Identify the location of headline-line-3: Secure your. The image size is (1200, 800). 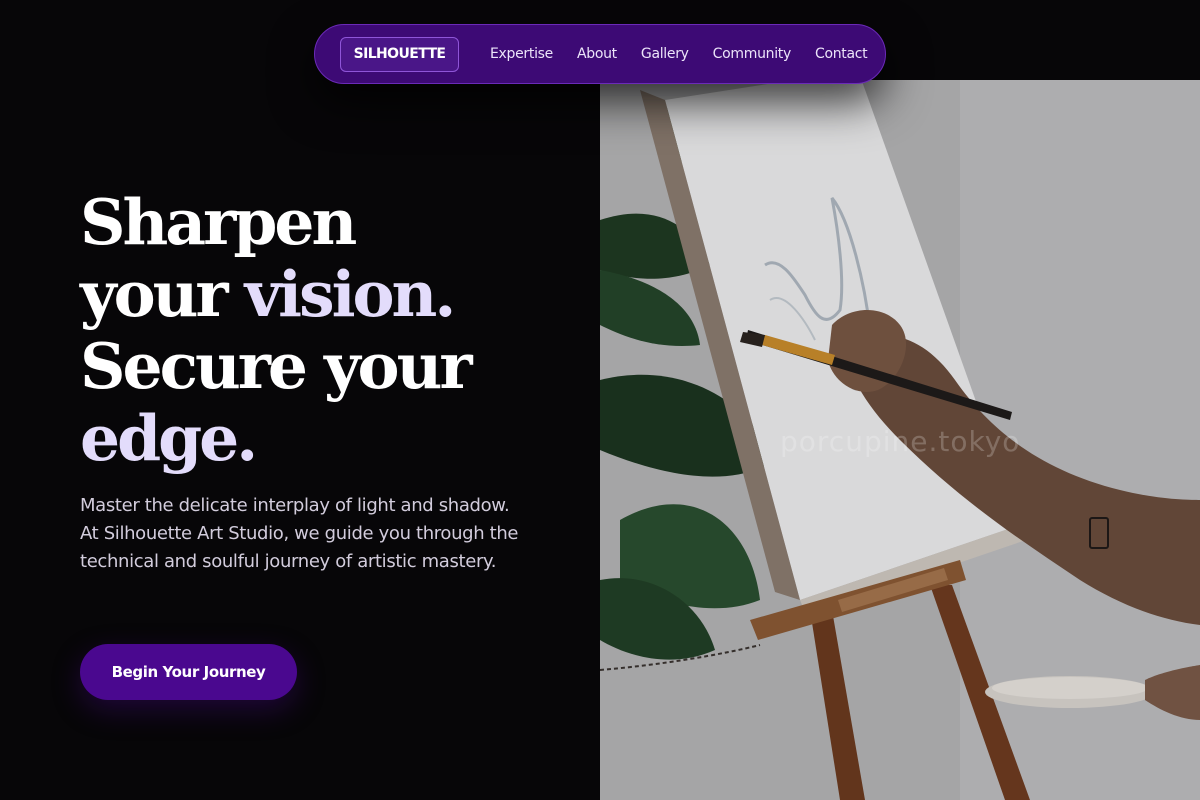
(276, 366).